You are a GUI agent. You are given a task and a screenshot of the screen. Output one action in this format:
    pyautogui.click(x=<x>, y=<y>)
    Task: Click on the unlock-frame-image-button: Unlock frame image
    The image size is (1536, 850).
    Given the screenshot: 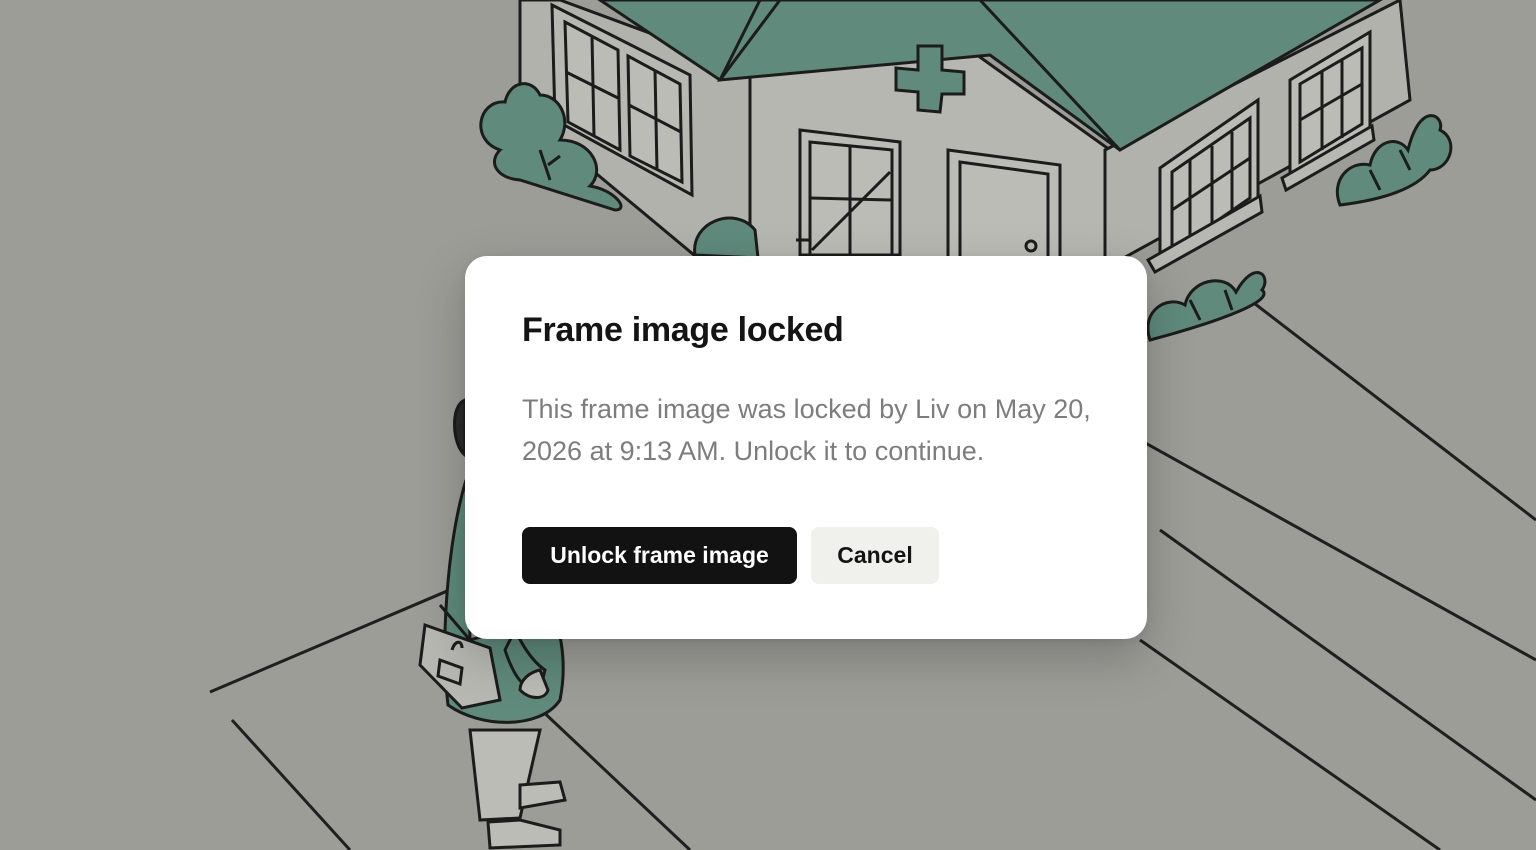 What is the action you would take?
    pyautogui.click(x=659, y=555)
    